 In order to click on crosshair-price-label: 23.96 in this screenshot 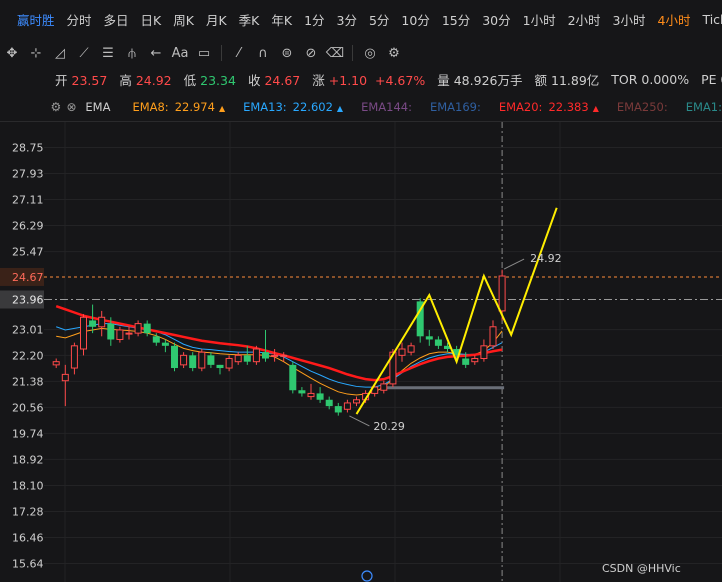, I will do `click(28, 299)`.